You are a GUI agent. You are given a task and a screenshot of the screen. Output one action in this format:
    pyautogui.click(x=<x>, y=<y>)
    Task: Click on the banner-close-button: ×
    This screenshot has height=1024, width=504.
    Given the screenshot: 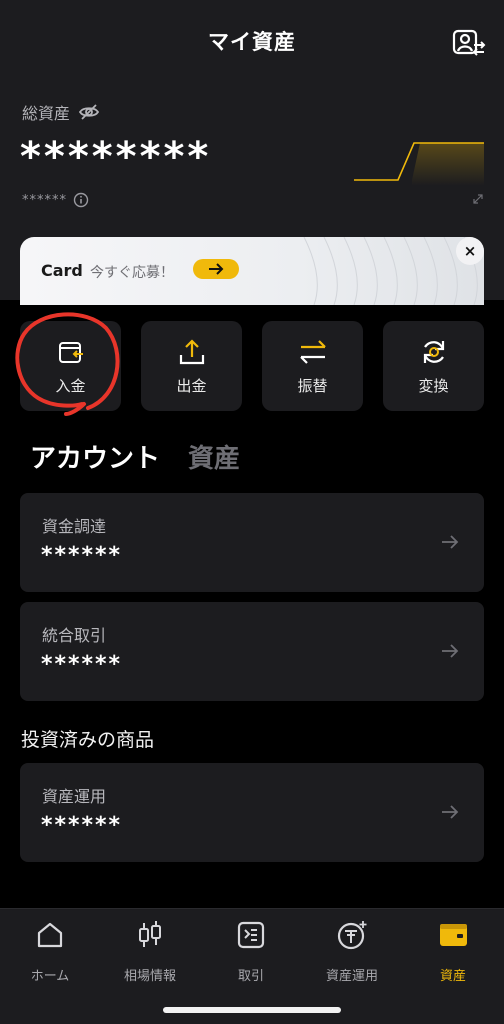 What is the action you would take?
    pyautogui.click(x=470, y=251)
    